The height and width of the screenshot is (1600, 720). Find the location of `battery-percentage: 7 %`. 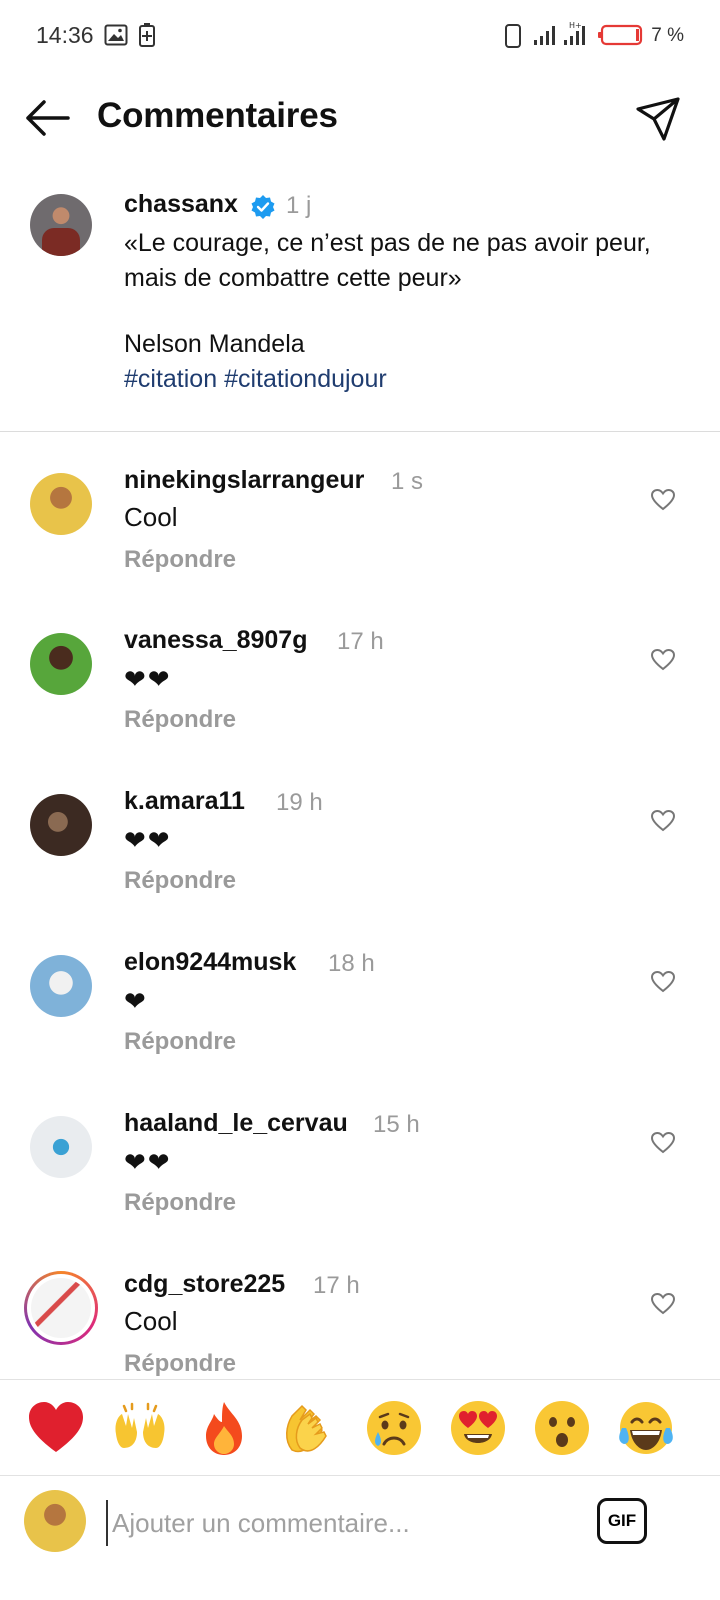

battery-percentage: 7 % is located at coordinates (667, 35).